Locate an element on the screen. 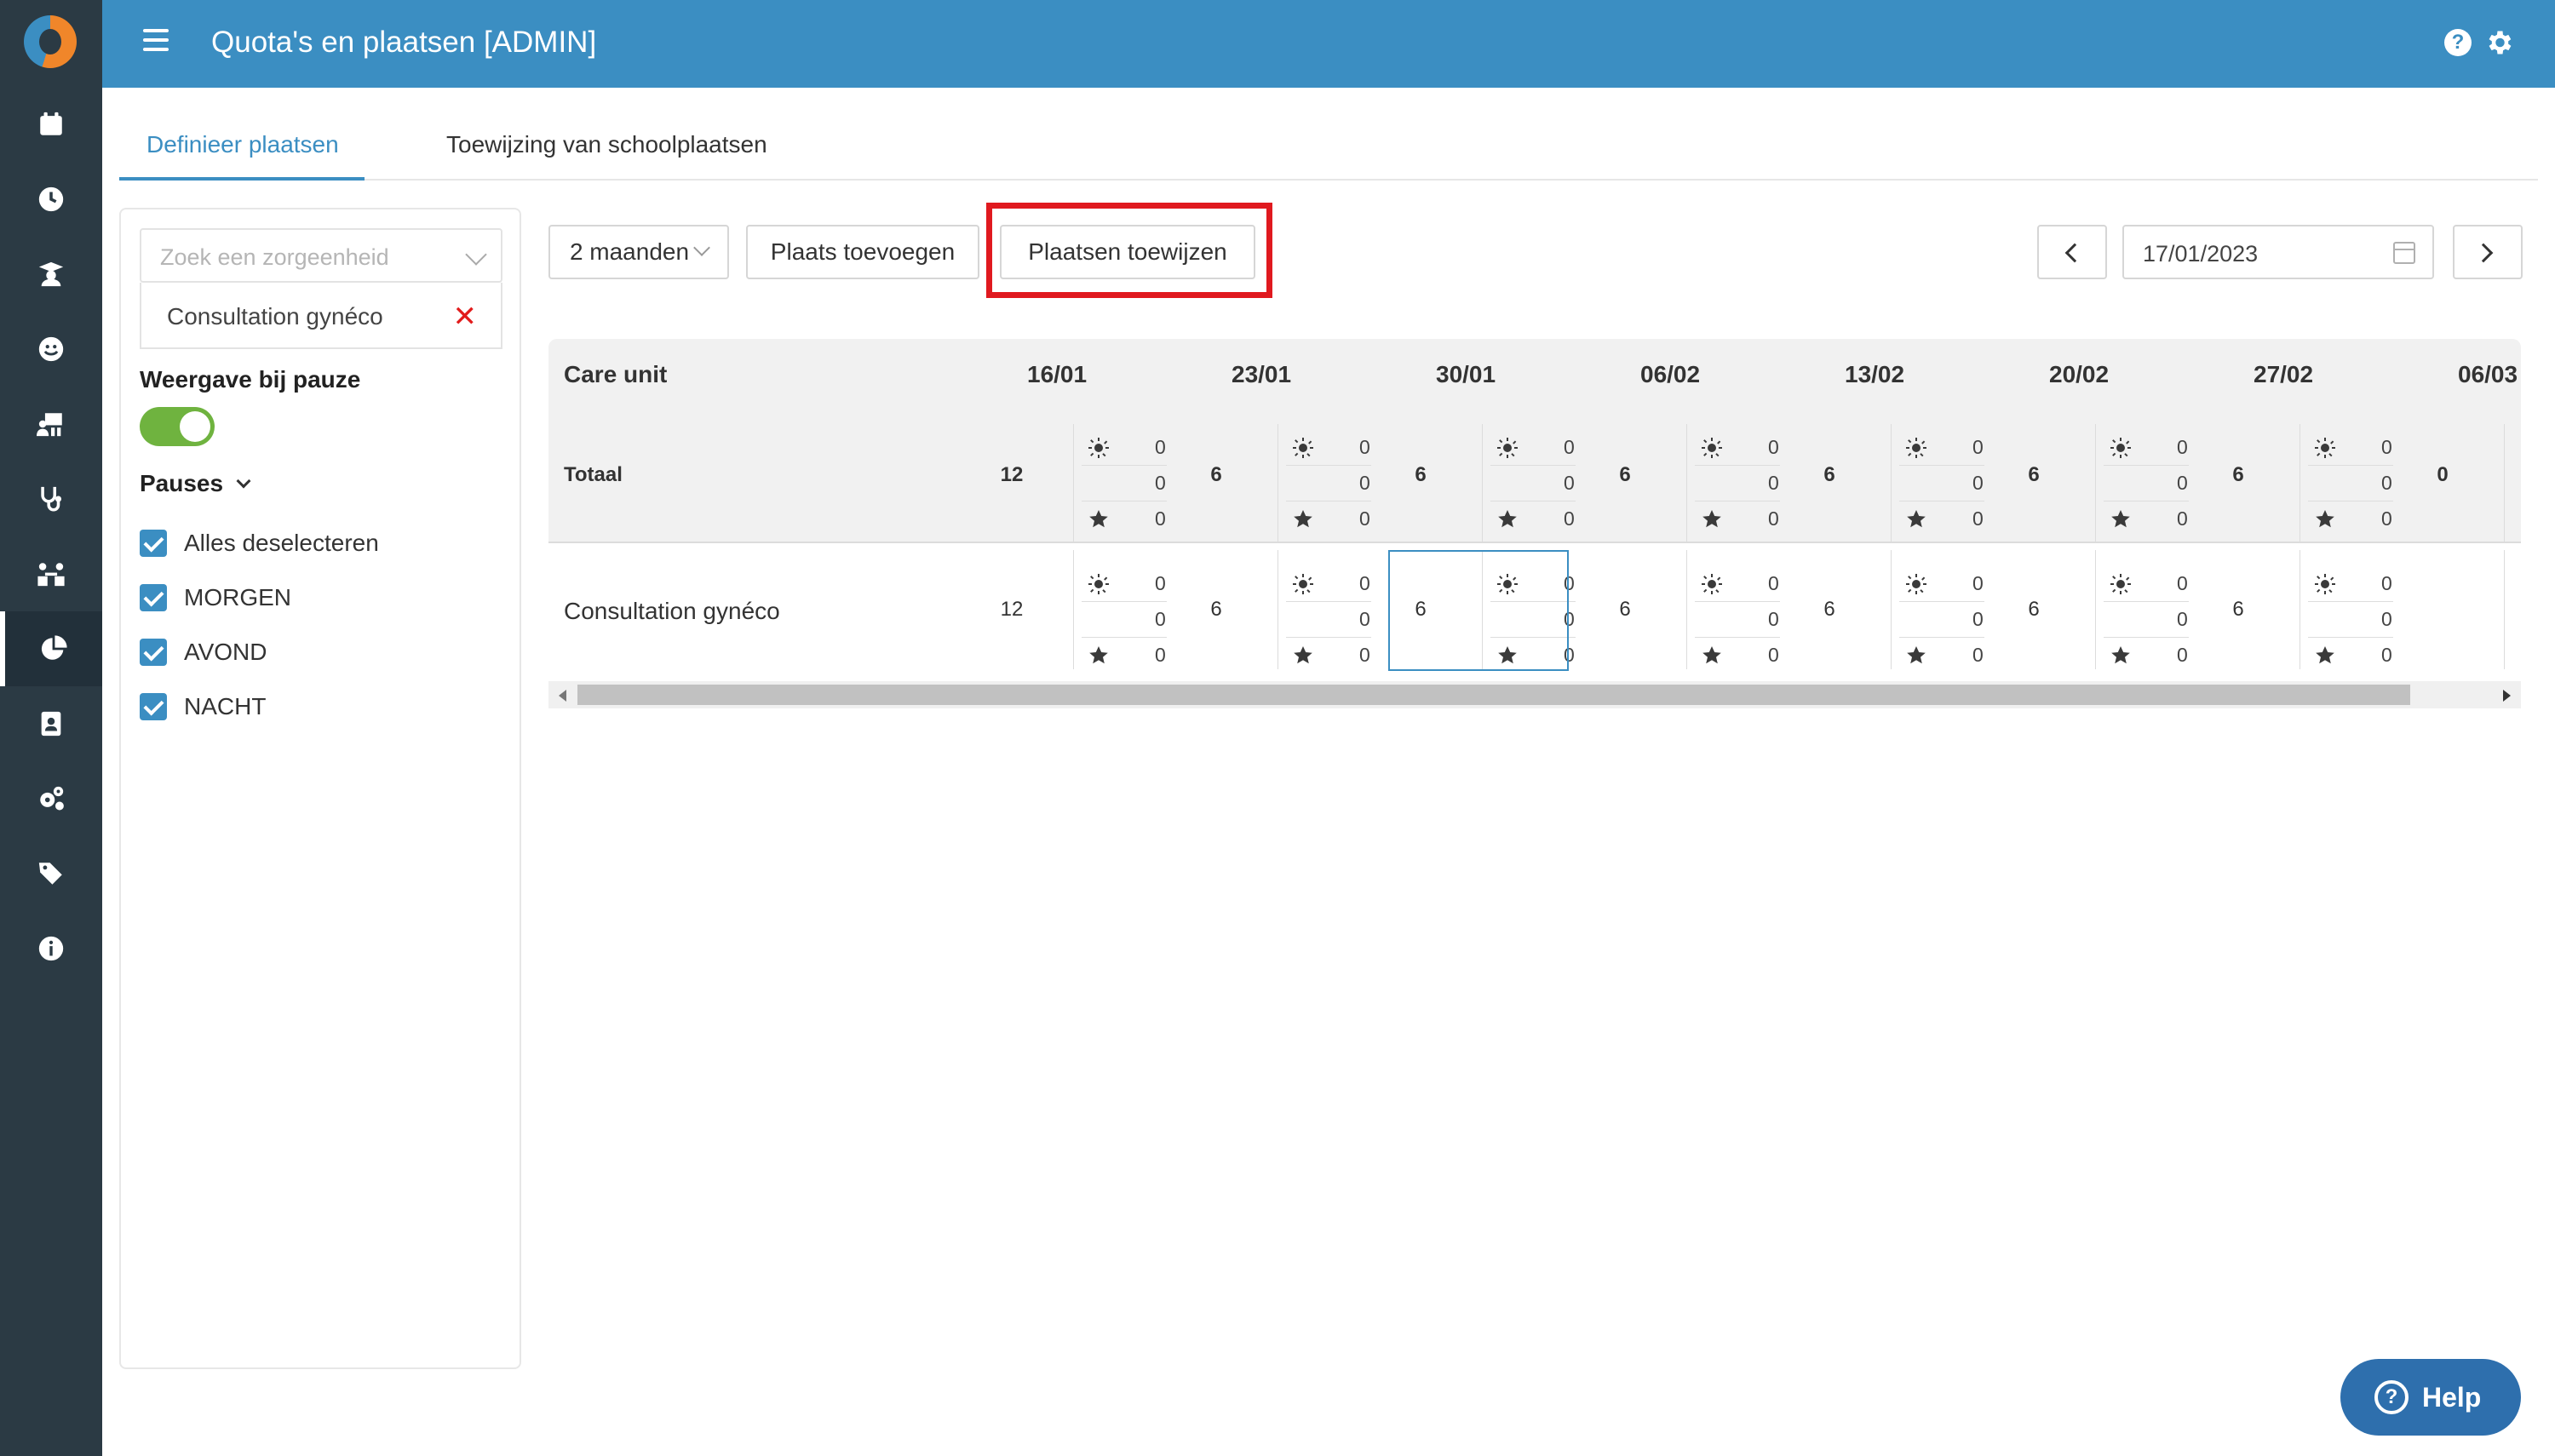 The width and height of the screenshot is (2555, 1456). users-link-icon is located at coordinates (51, 573).